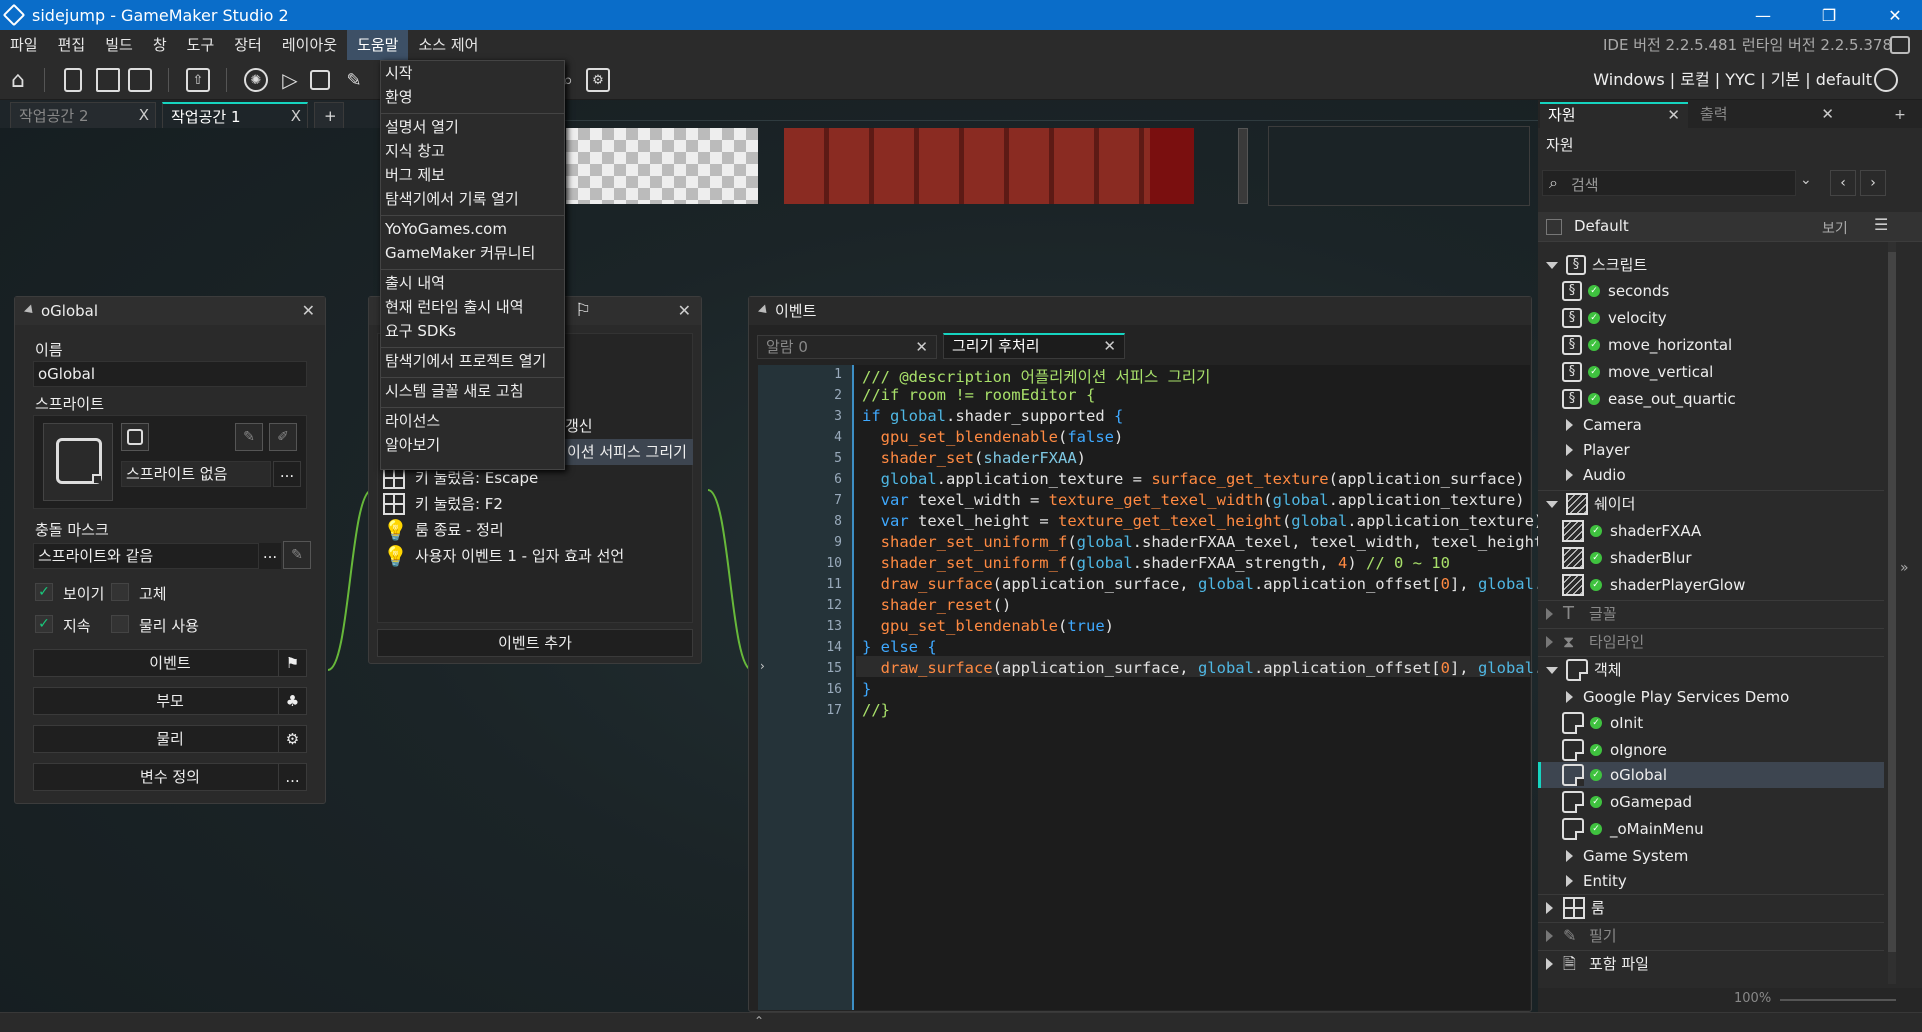 This screenshot has width=1922, height=1032. Describe the element at coordinates (120, 624) in the screenshot. I see `physics-checkbox` at that location.